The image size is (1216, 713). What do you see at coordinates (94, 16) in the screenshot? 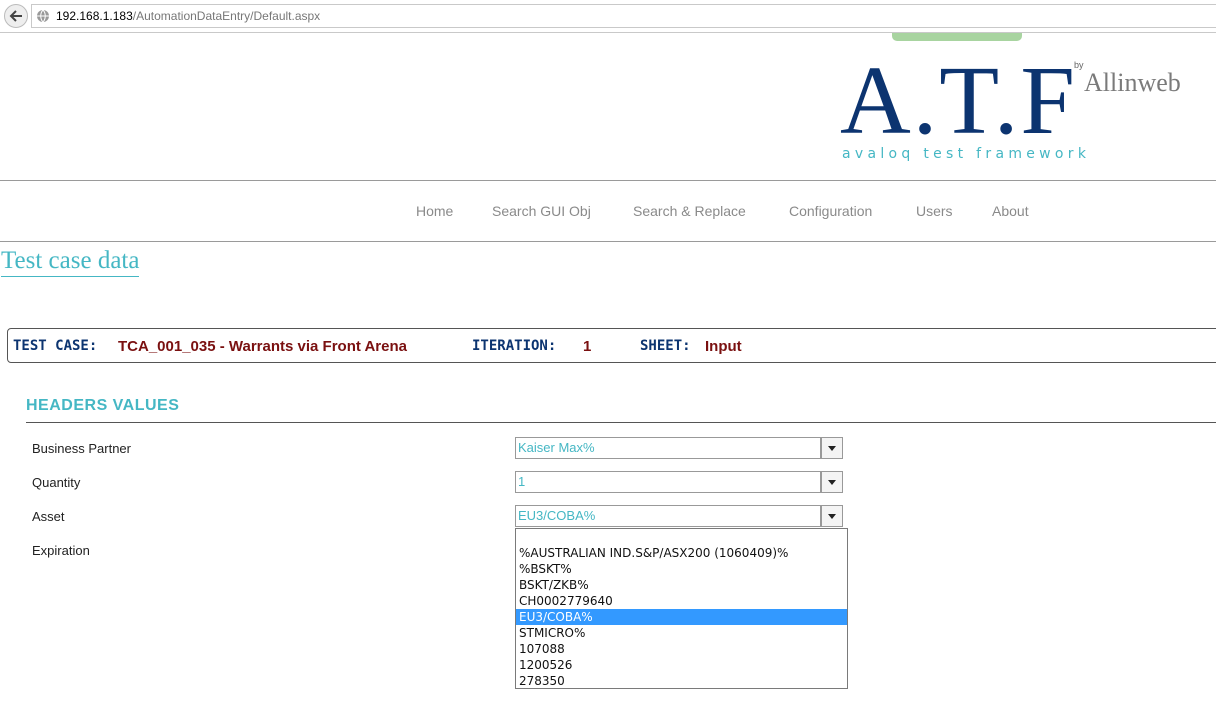
I see `url-host: 192.168.1.183` at bounding box center [94, 16].